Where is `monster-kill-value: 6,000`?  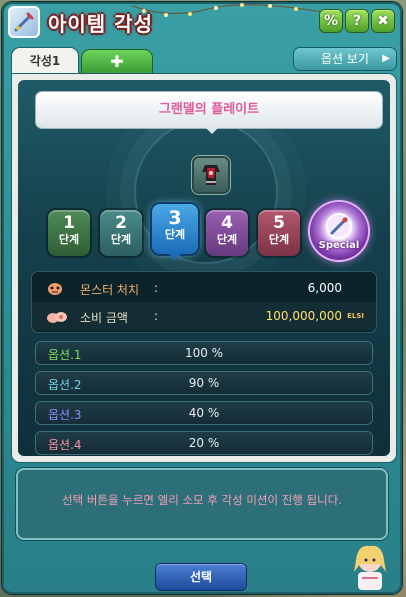
monster-kill-value: 6,000 is located at coordinates (324, 288).